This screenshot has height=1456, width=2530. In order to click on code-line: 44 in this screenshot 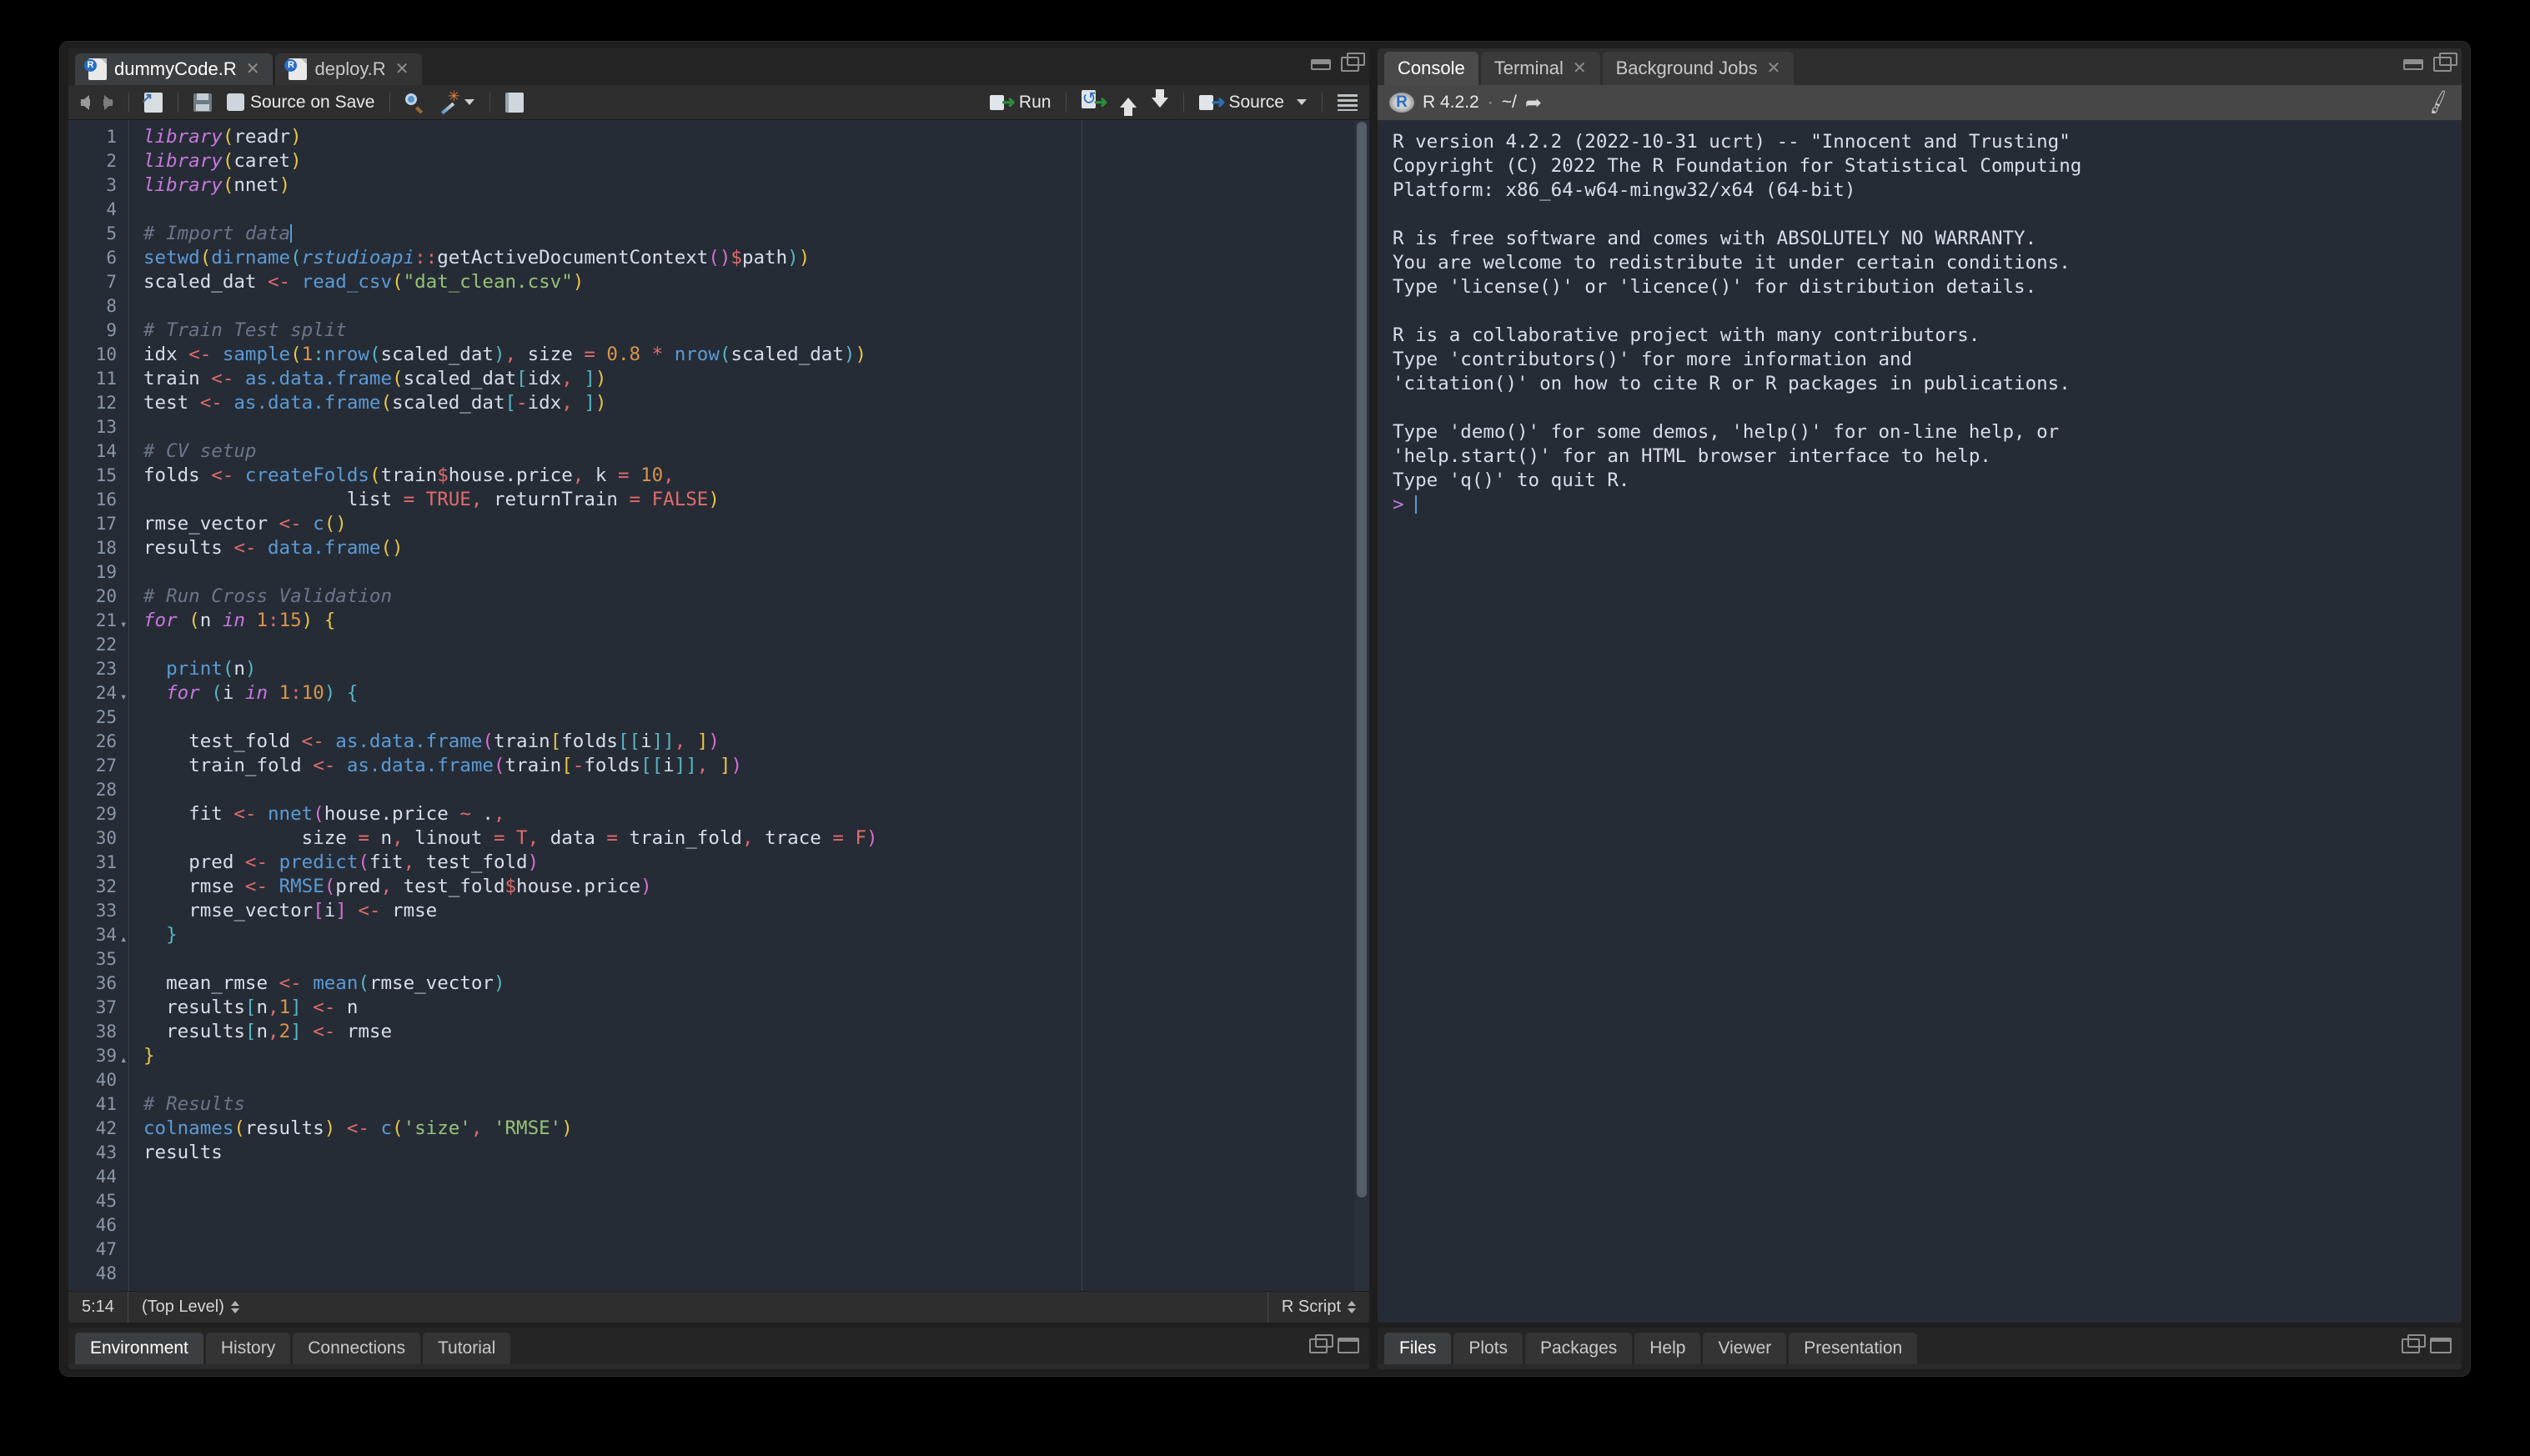, I will do `click(718, 1177)`.